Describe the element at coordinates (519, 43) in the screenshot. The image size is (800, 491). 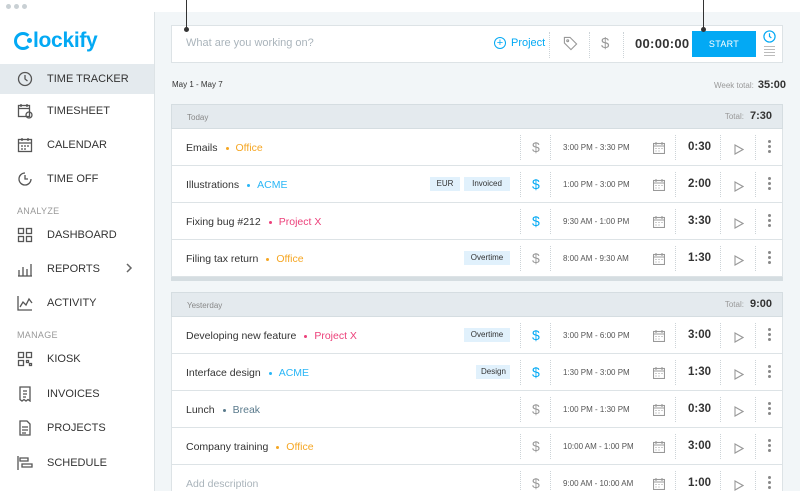
I see `select-project-button: + Project` at that location.